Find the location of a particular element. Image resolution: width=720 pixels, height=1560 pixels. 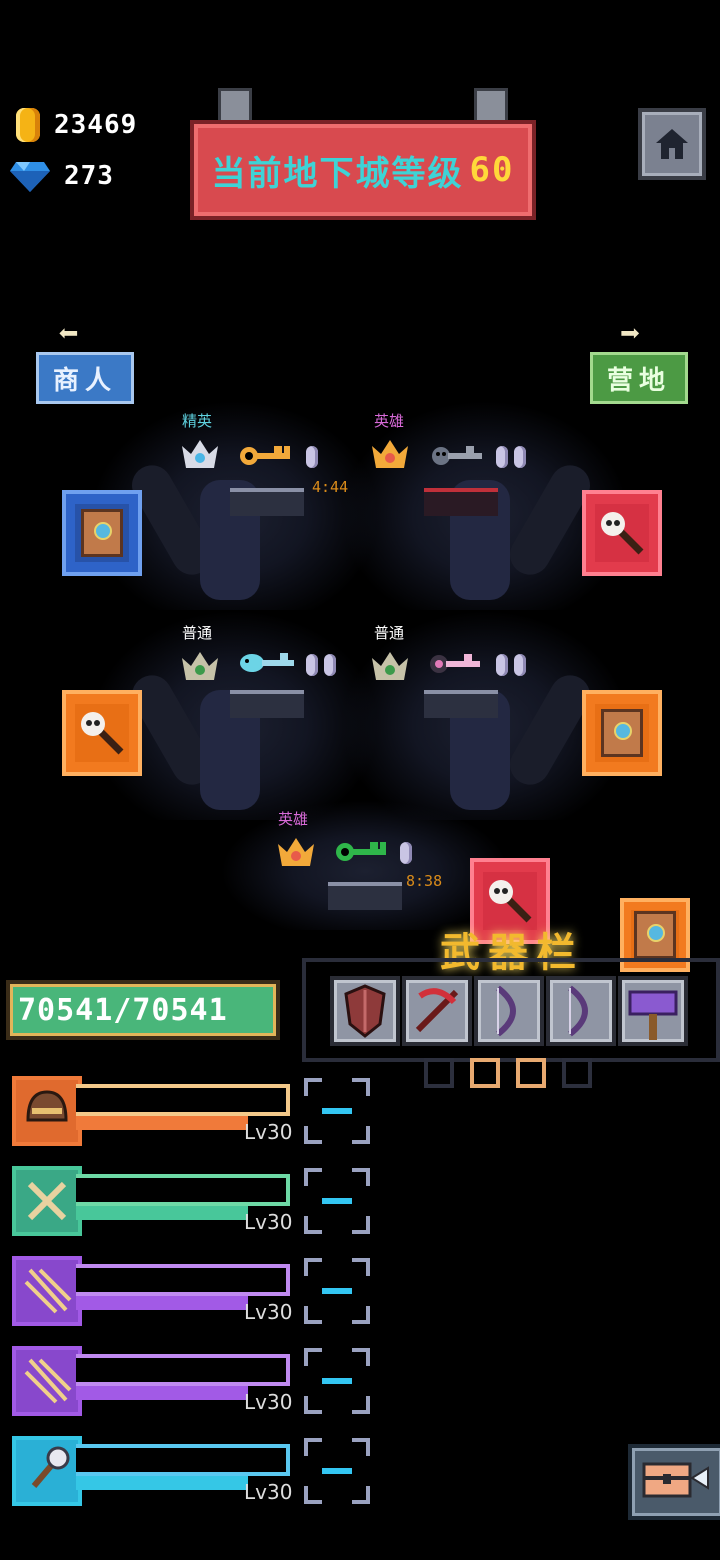

treasure-chest-icon is located at coordinates (675, 1480).